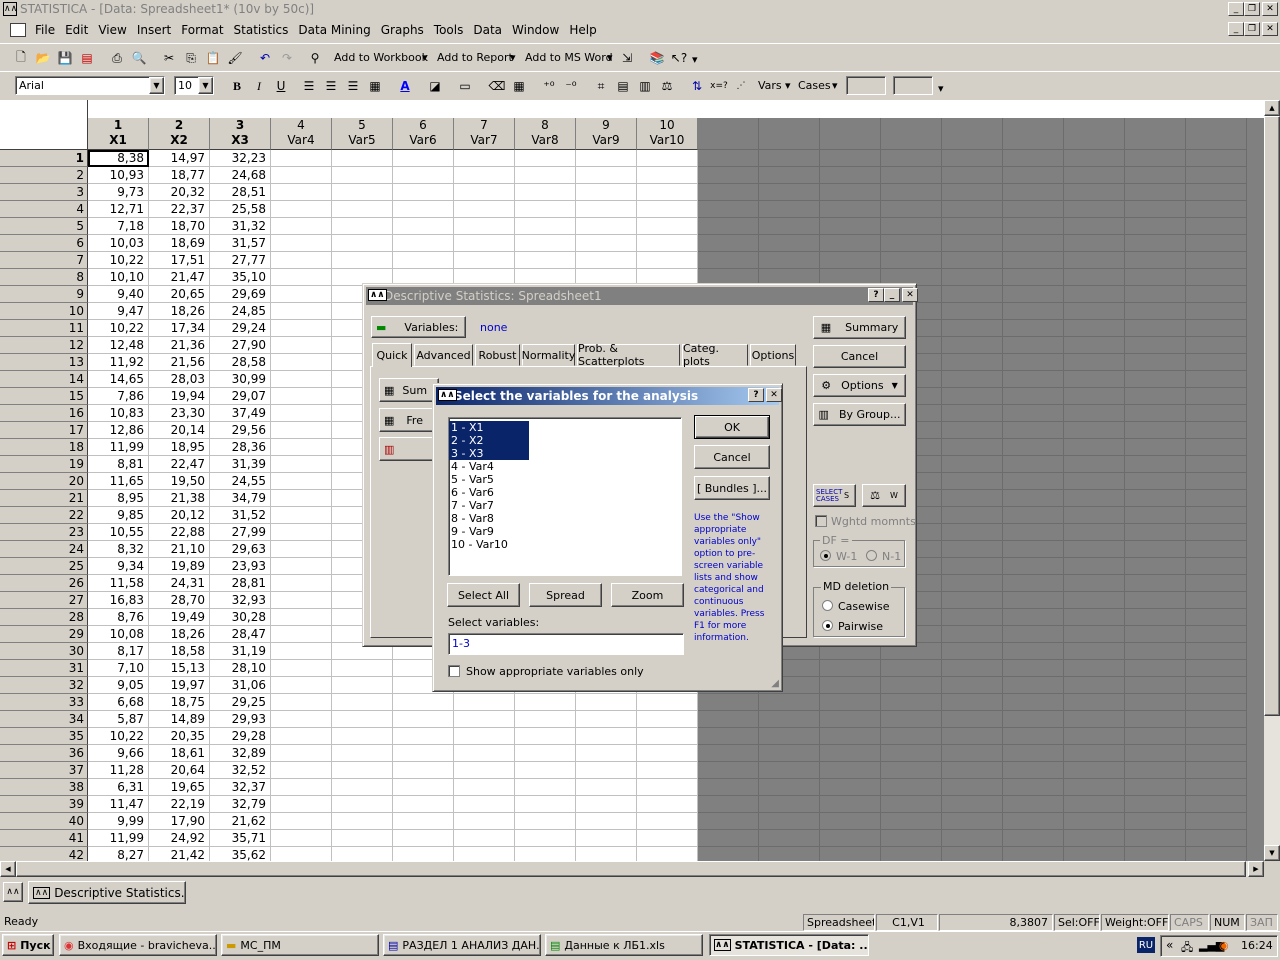  I want to click on list-item: 10 - Var10, so click(489, 544).